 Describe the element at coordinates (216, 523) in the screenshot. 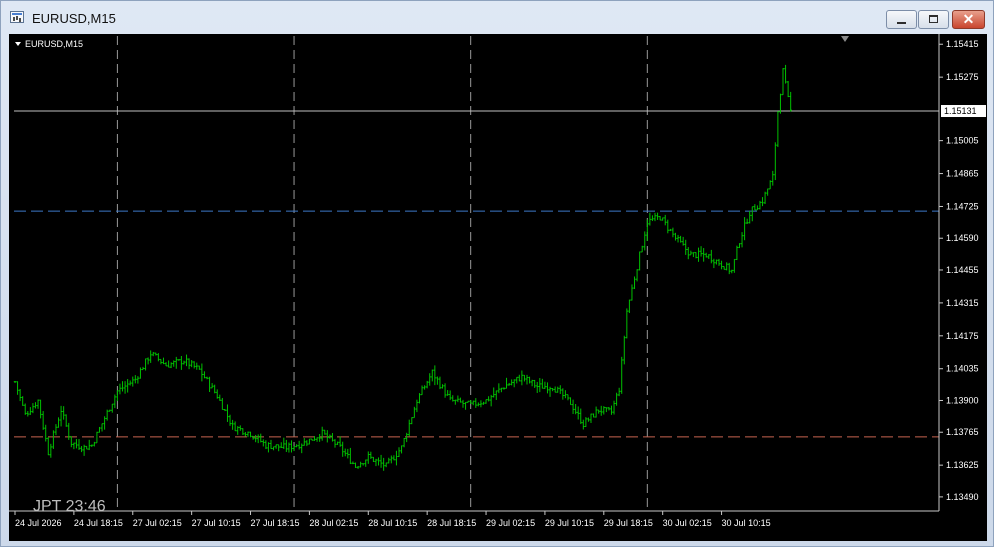

I see `time-tick-label: 27 Jul 10:15` at that location.